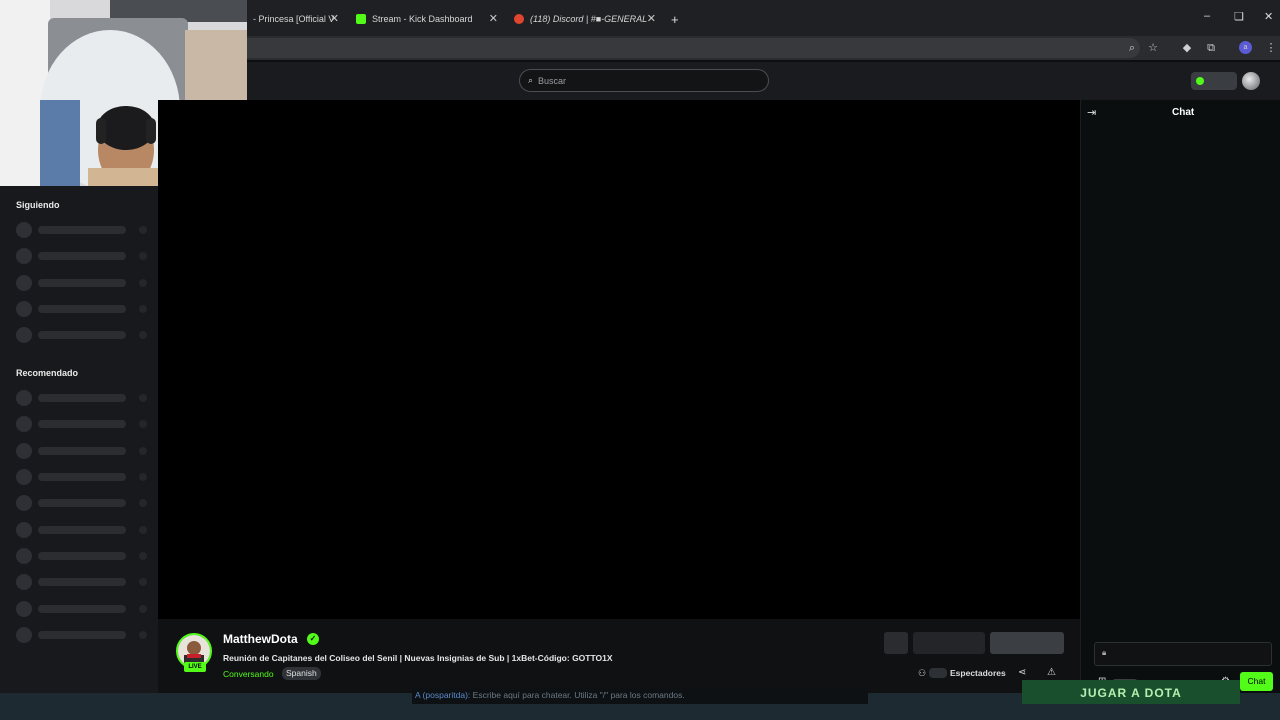 This screenshot has width=1280, height=720. Describe the element at coordinates (1131, 692) in the screenshot. I see `play-dota-banner: JUGAR A DOTA` at that location.